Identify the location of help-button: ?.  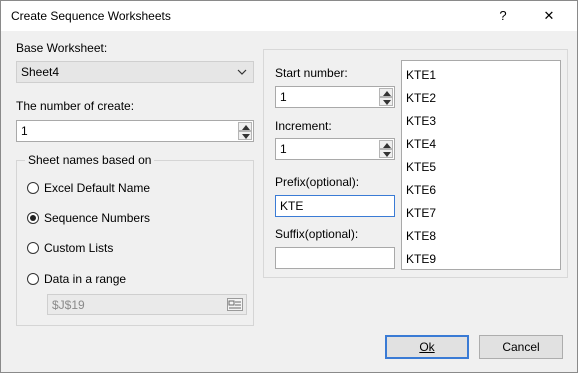
(503, 16).